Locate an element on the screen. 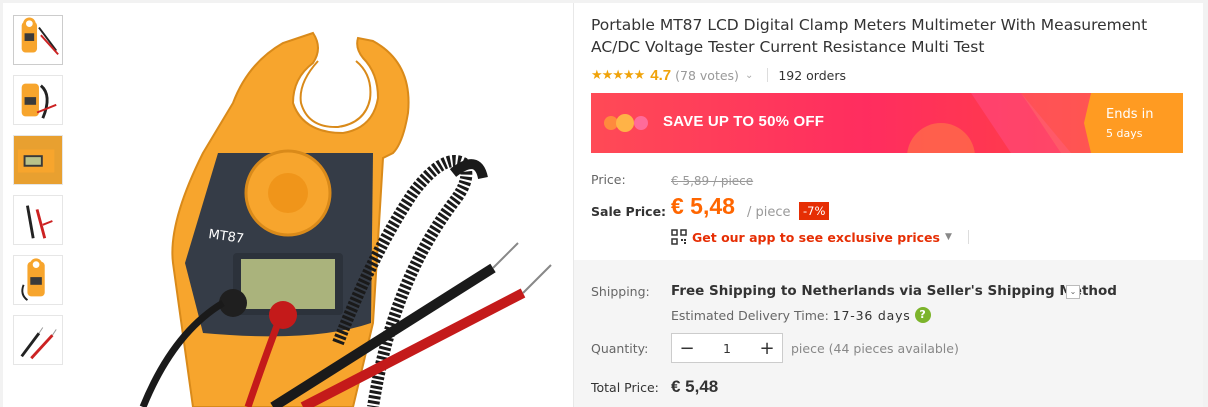  original-price: € 5,89 / piece is located at coordinates (712, 181).